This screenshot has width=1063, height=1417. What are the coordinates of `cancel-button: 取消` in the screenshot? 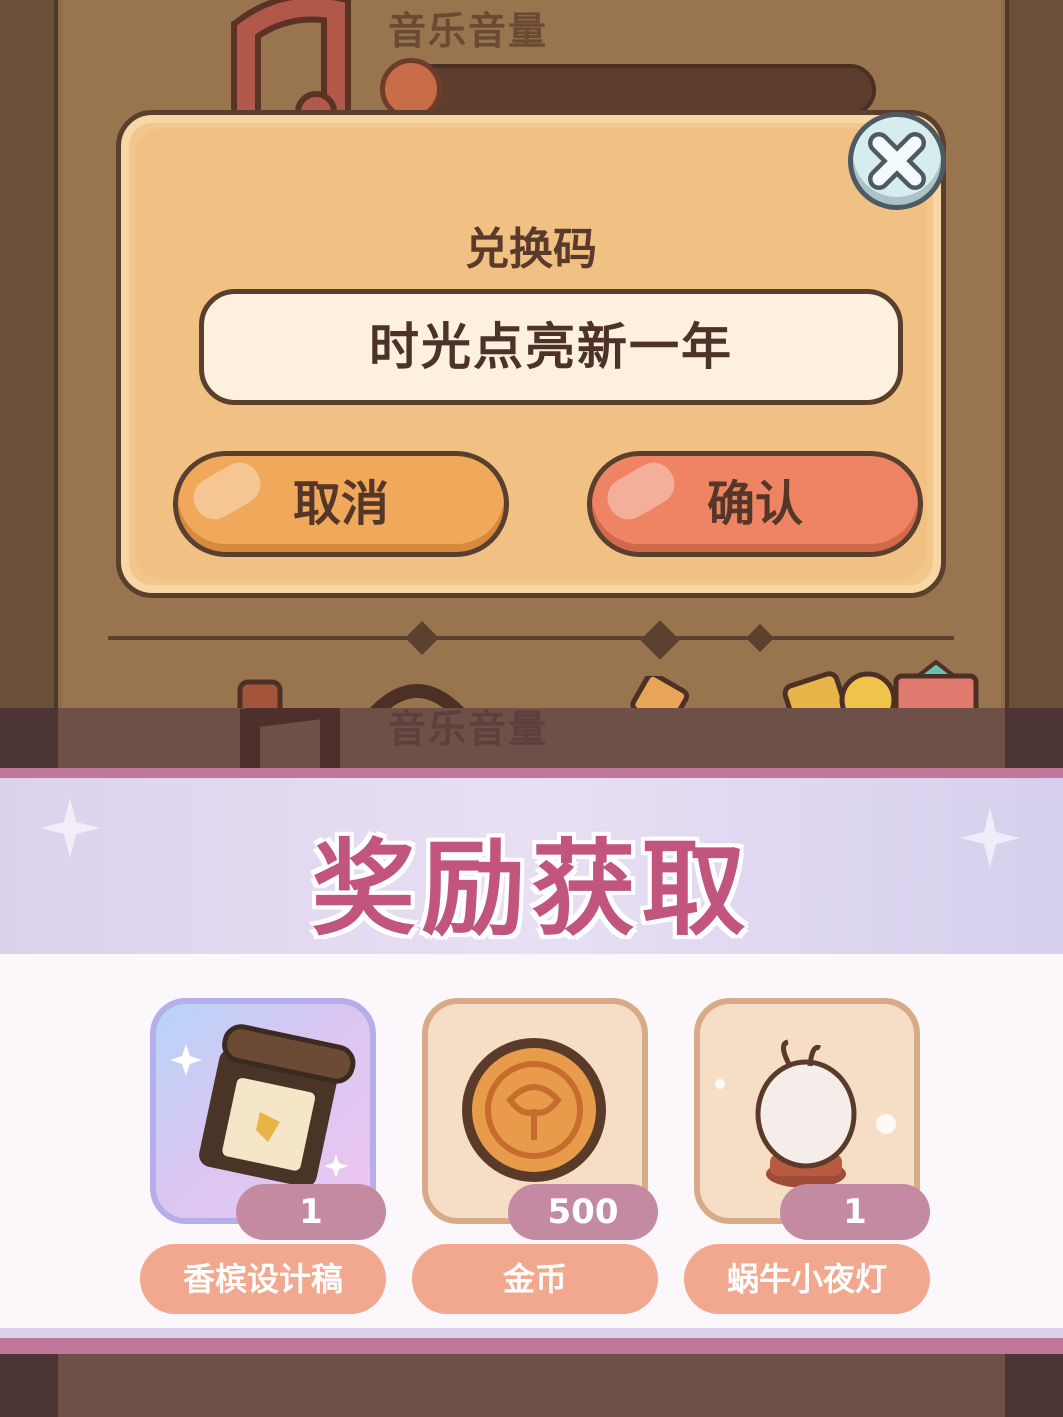 It's located at (341, 504).